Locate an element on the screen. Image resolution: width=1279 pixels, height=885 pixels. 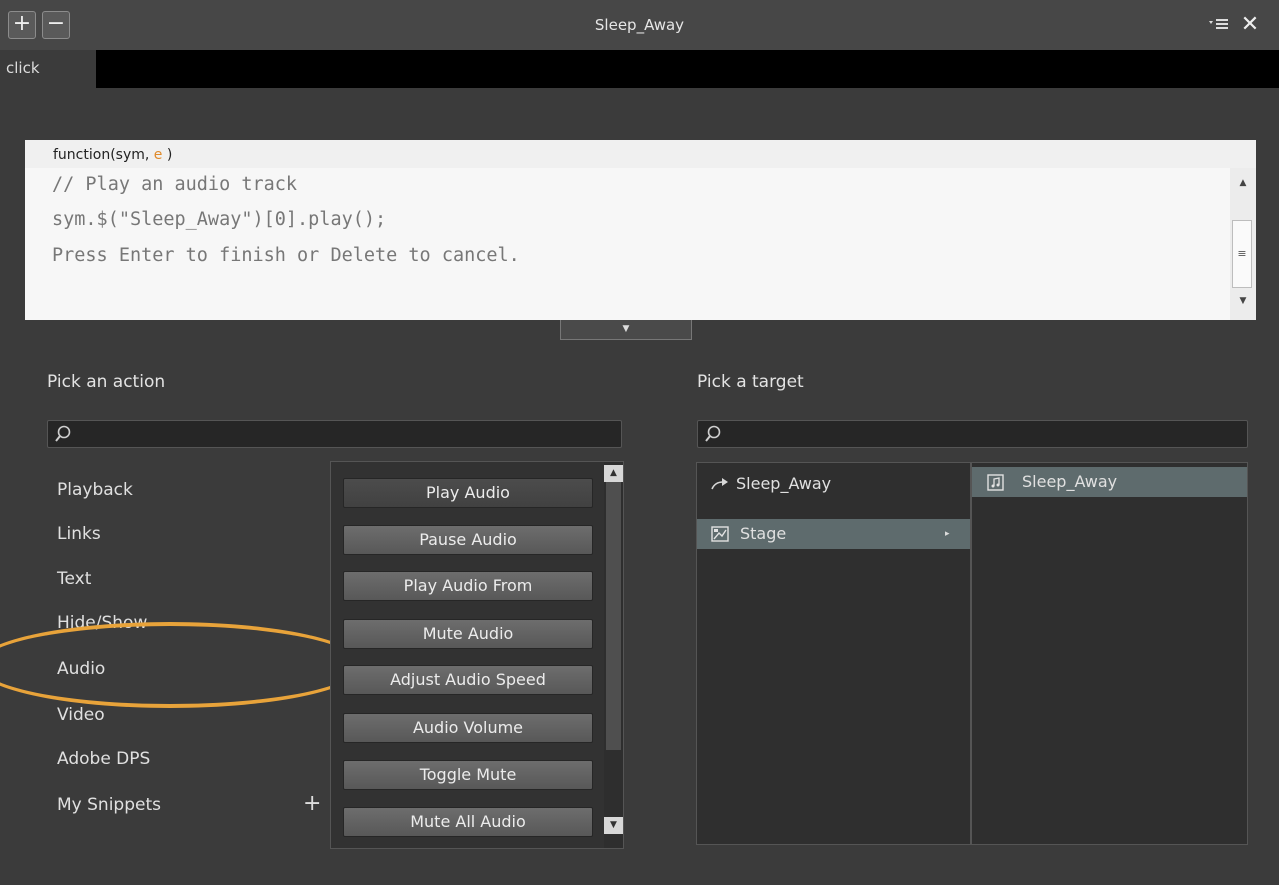
action-search-input is located at coordinates (334, 434).